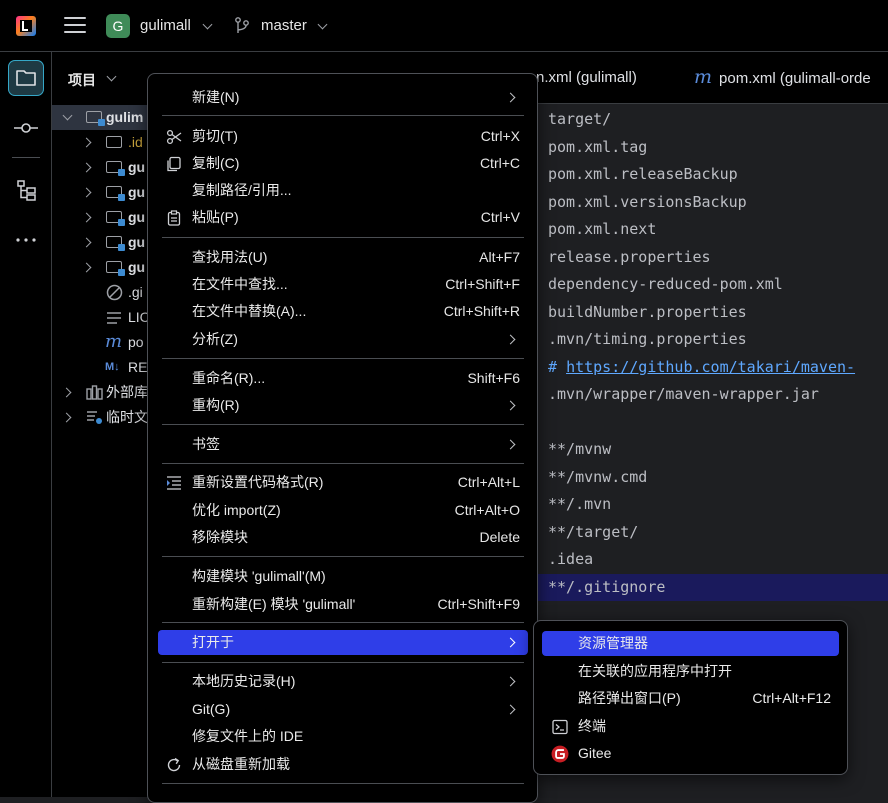  I want to click on structure-tool-button, so click(26, 190).